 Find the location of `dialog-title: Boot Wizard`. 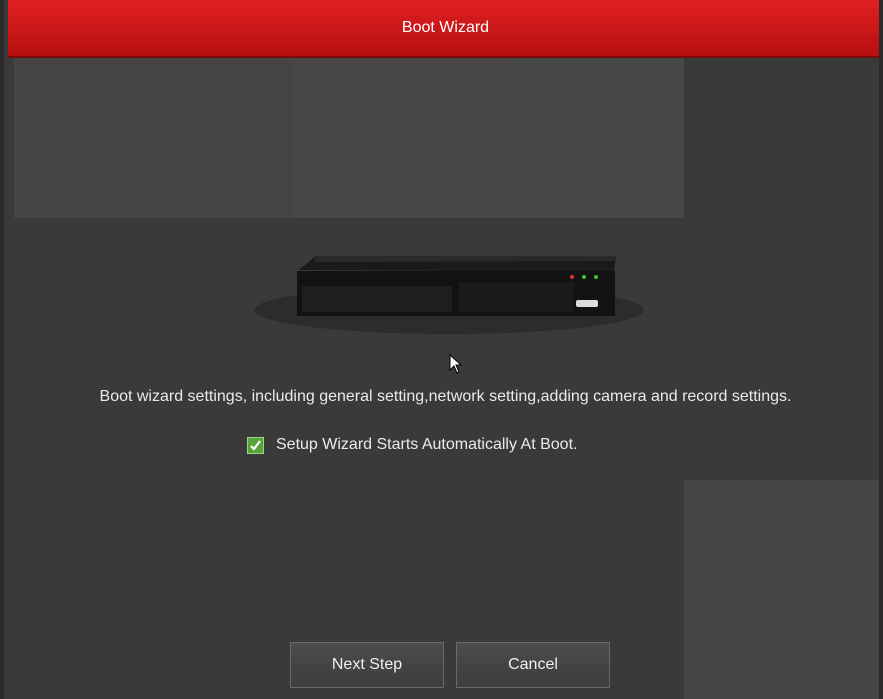

dialog-title: Boot Wizard is located at coordinates (445, 27).